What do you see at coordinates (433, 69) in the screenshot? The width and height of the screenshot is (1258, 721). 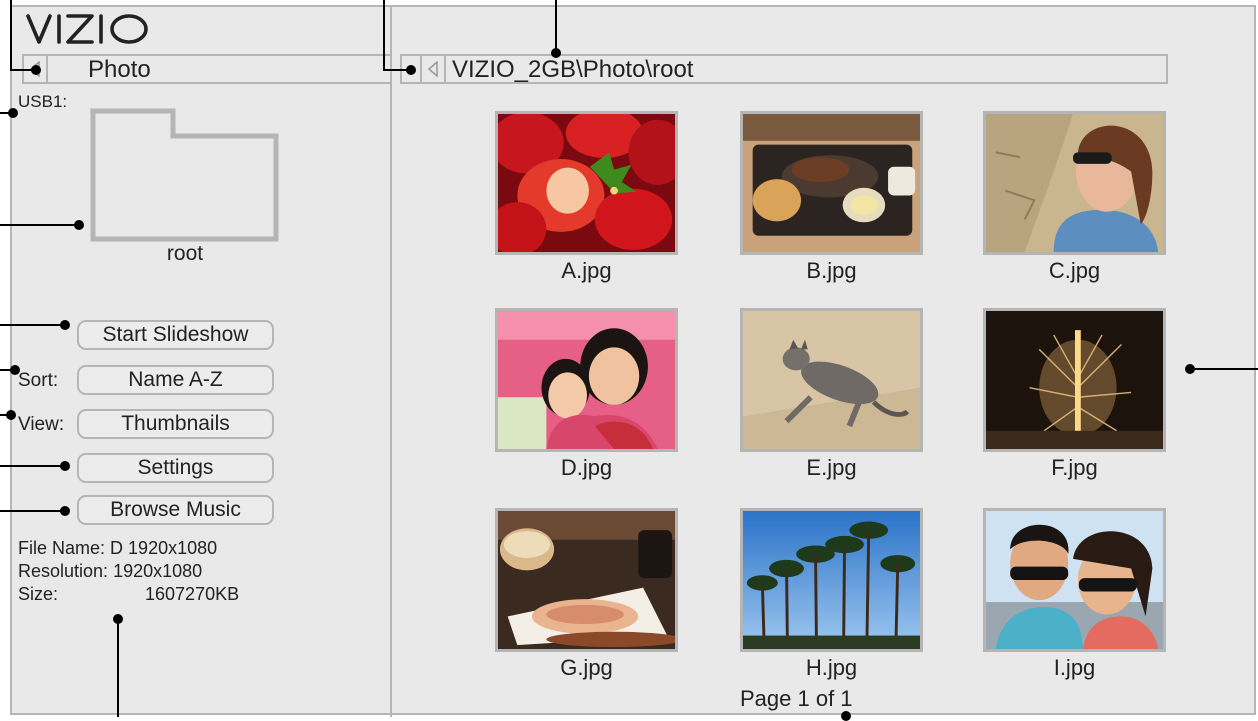 I see `back-triangle-icon` at bounding box center [433, 69].